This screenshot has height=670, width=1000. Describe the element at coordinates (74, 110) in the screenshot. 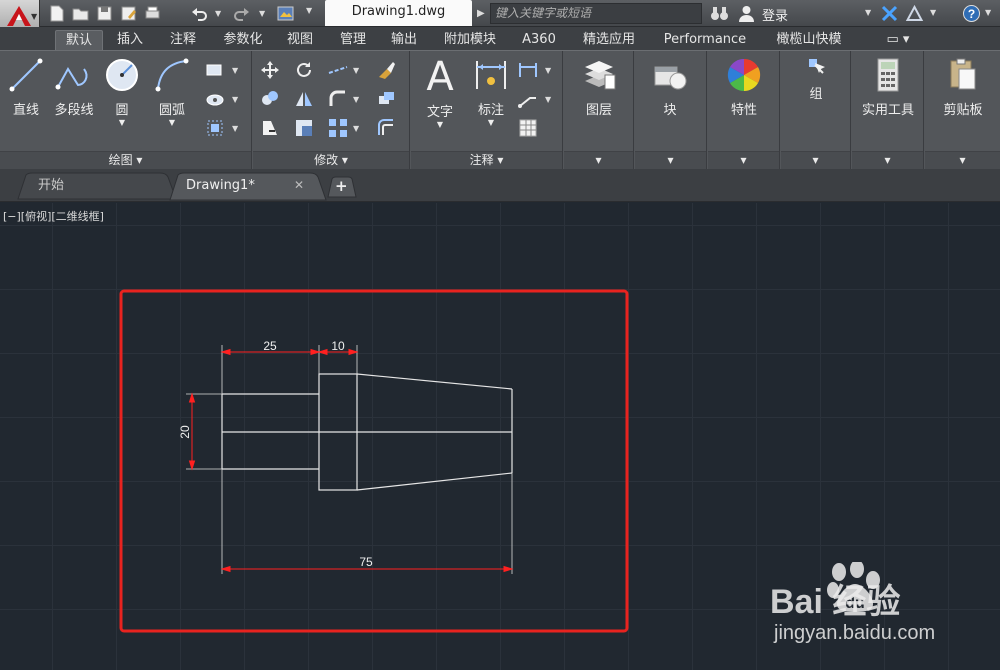

I see `polyline-label: 多段线` at that location.